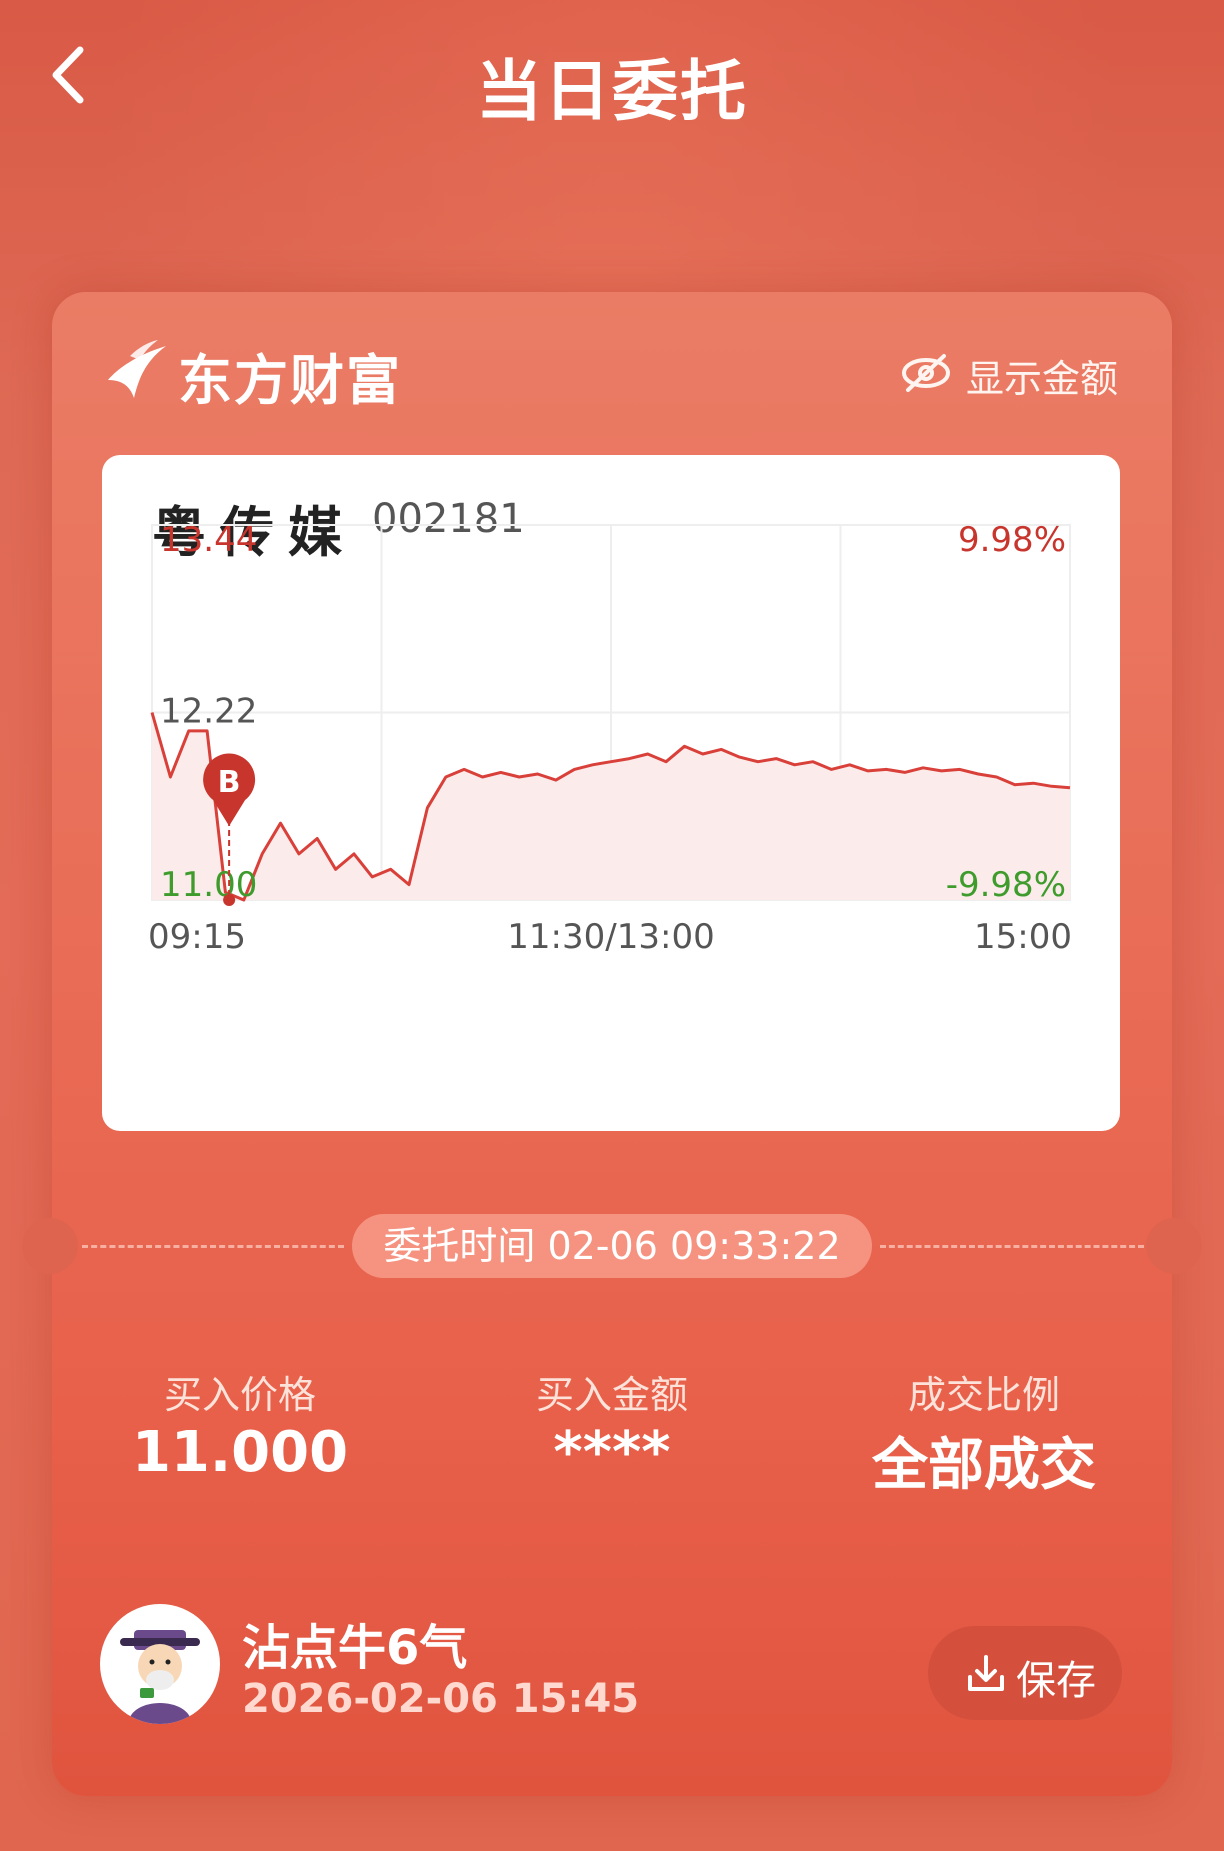 The height and width of the screenshot is (1851, 1224). What do you see at coordinates (213, 1246) in the screenshot?
I see `ticket-divider-left` at bounding box center [213, 1246].